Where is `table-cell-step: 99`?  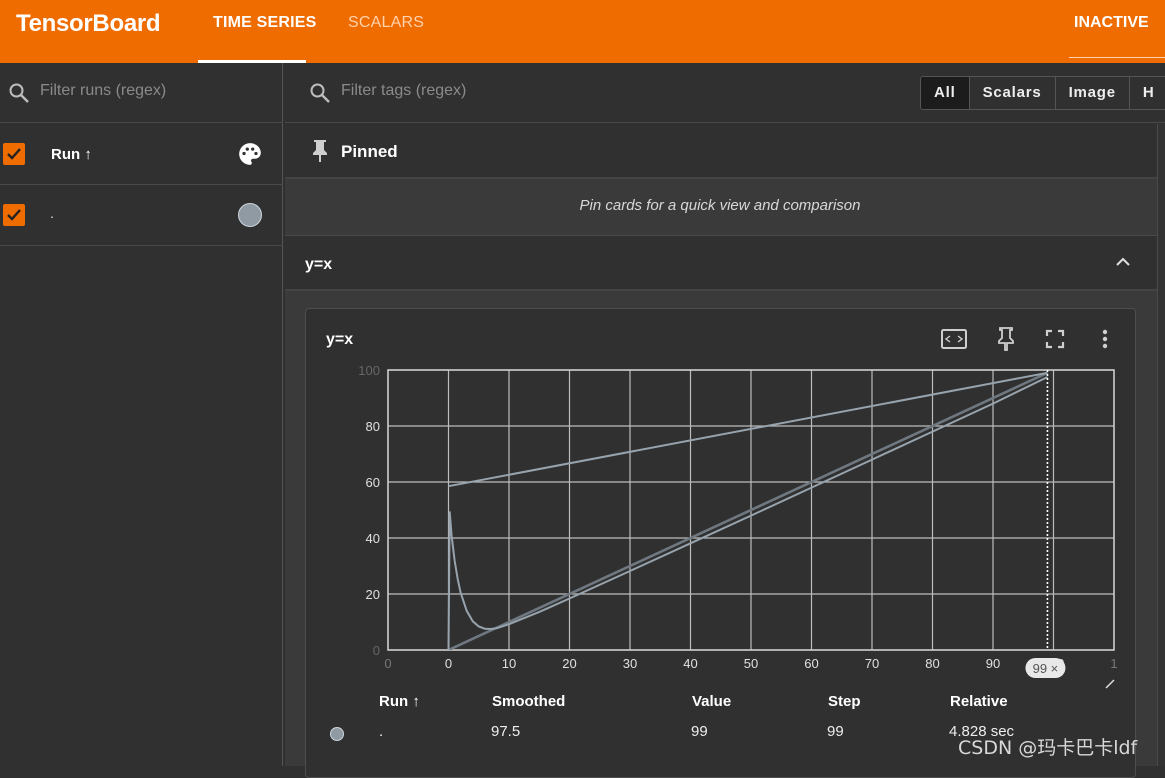 table-cell-step: 99 is located at coordinates (835, 731).